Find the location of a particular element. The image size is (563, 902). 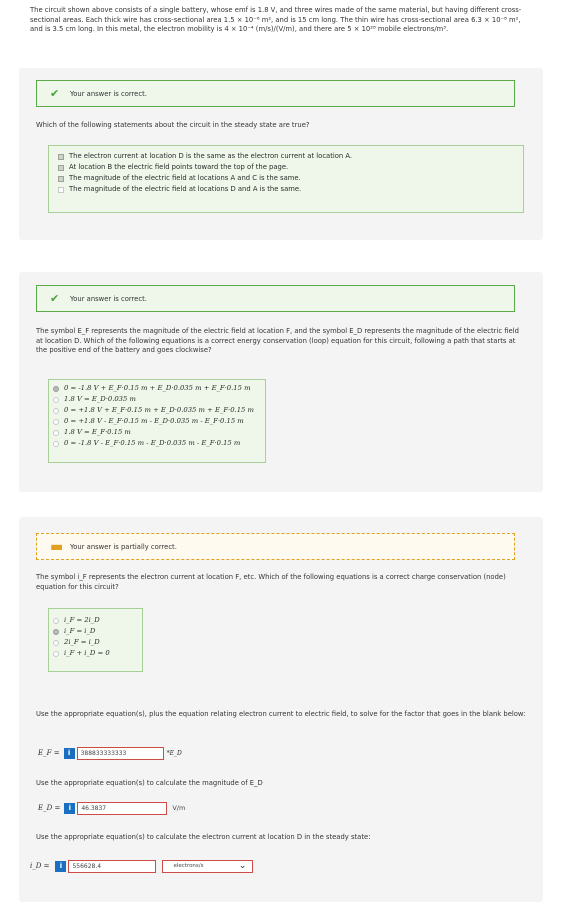

ed-unit: V/m is located at coordinates (179, 808).